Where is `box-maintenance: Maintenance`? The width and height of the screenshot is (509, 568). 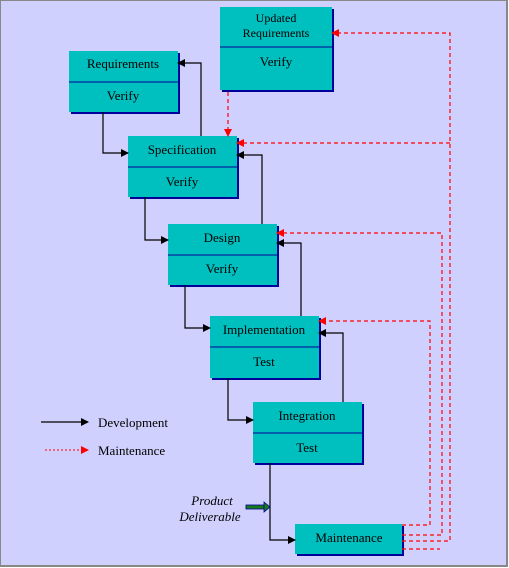
box-maintenance: Maintenance is located at coordinates (349, 540).